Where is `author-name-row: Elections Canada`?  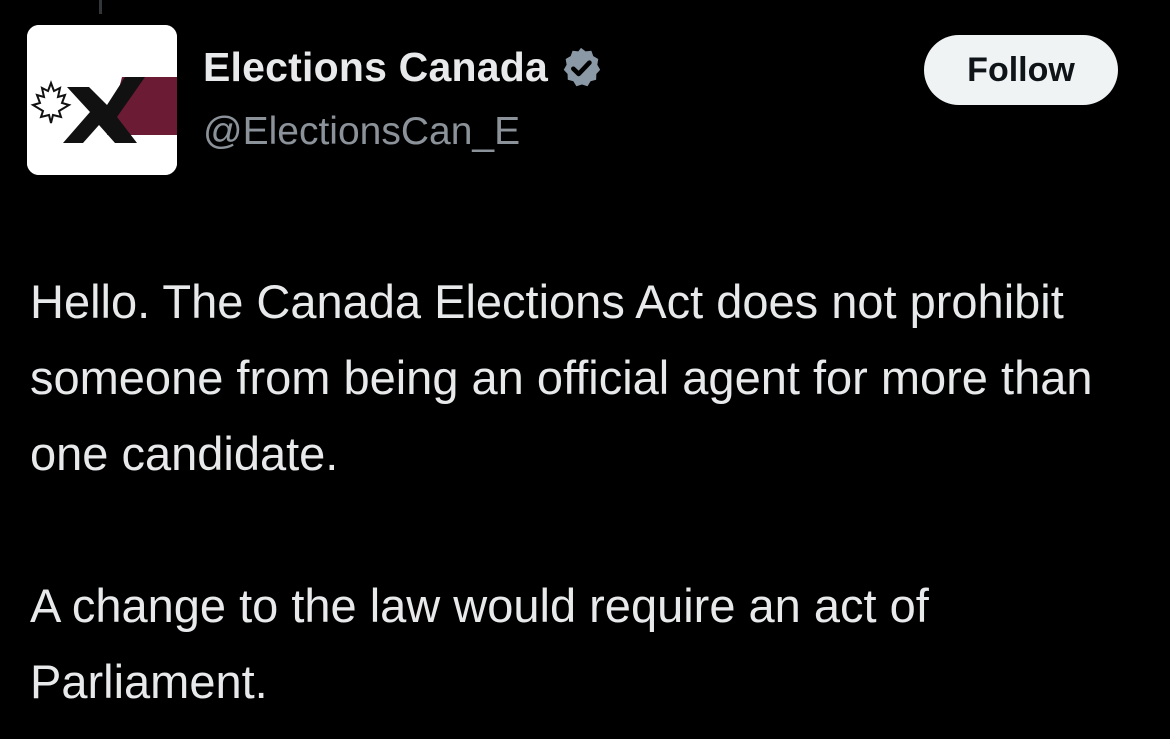 author-name-row: Elections Canada is located at coordinates (403, 67).